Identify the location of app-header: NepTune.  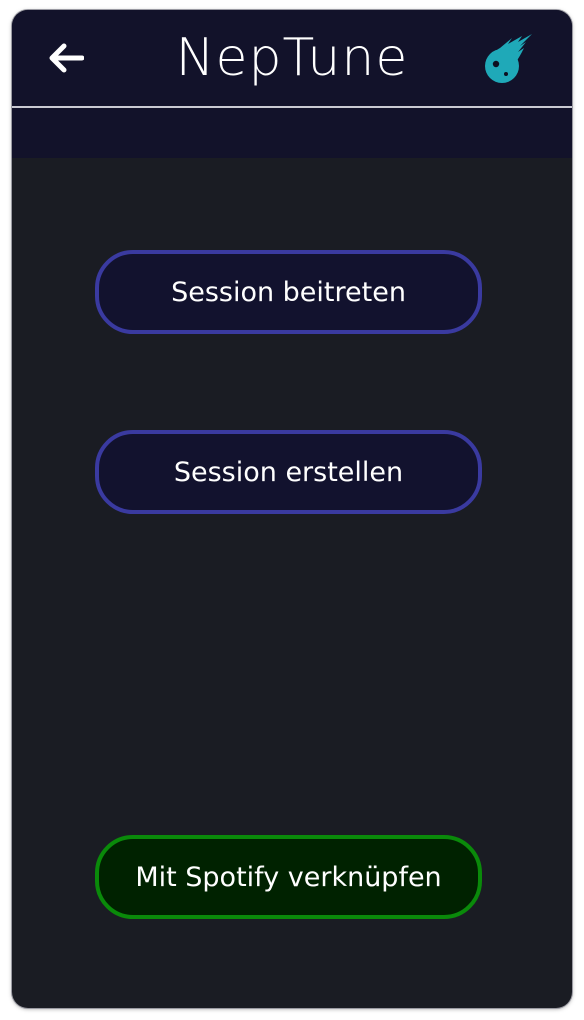
(292, 58).